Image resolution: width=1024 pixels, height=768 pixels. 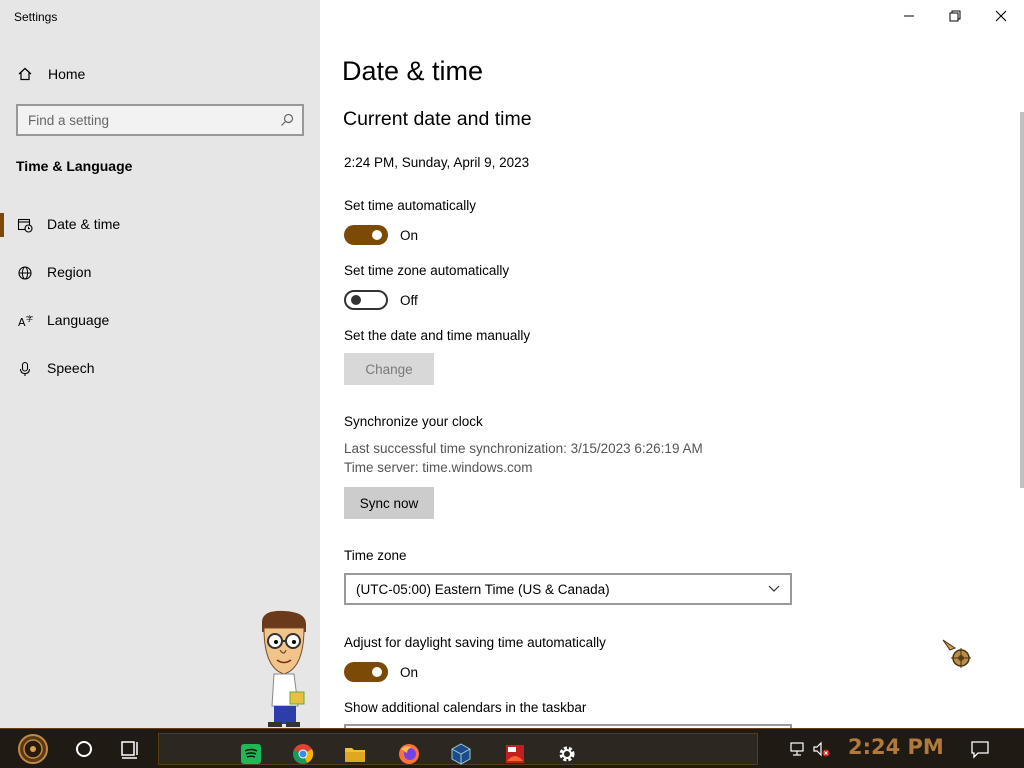 I want to click on search-input, so click(x=143, y=120).